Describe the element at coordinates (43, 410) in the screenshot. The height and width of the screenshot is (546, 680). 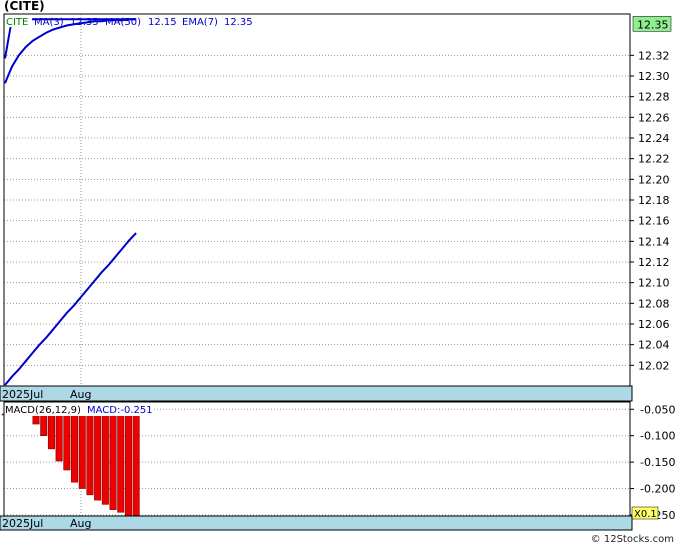
I see `macd-legend-label: MACD(26,12,9)` at that location.